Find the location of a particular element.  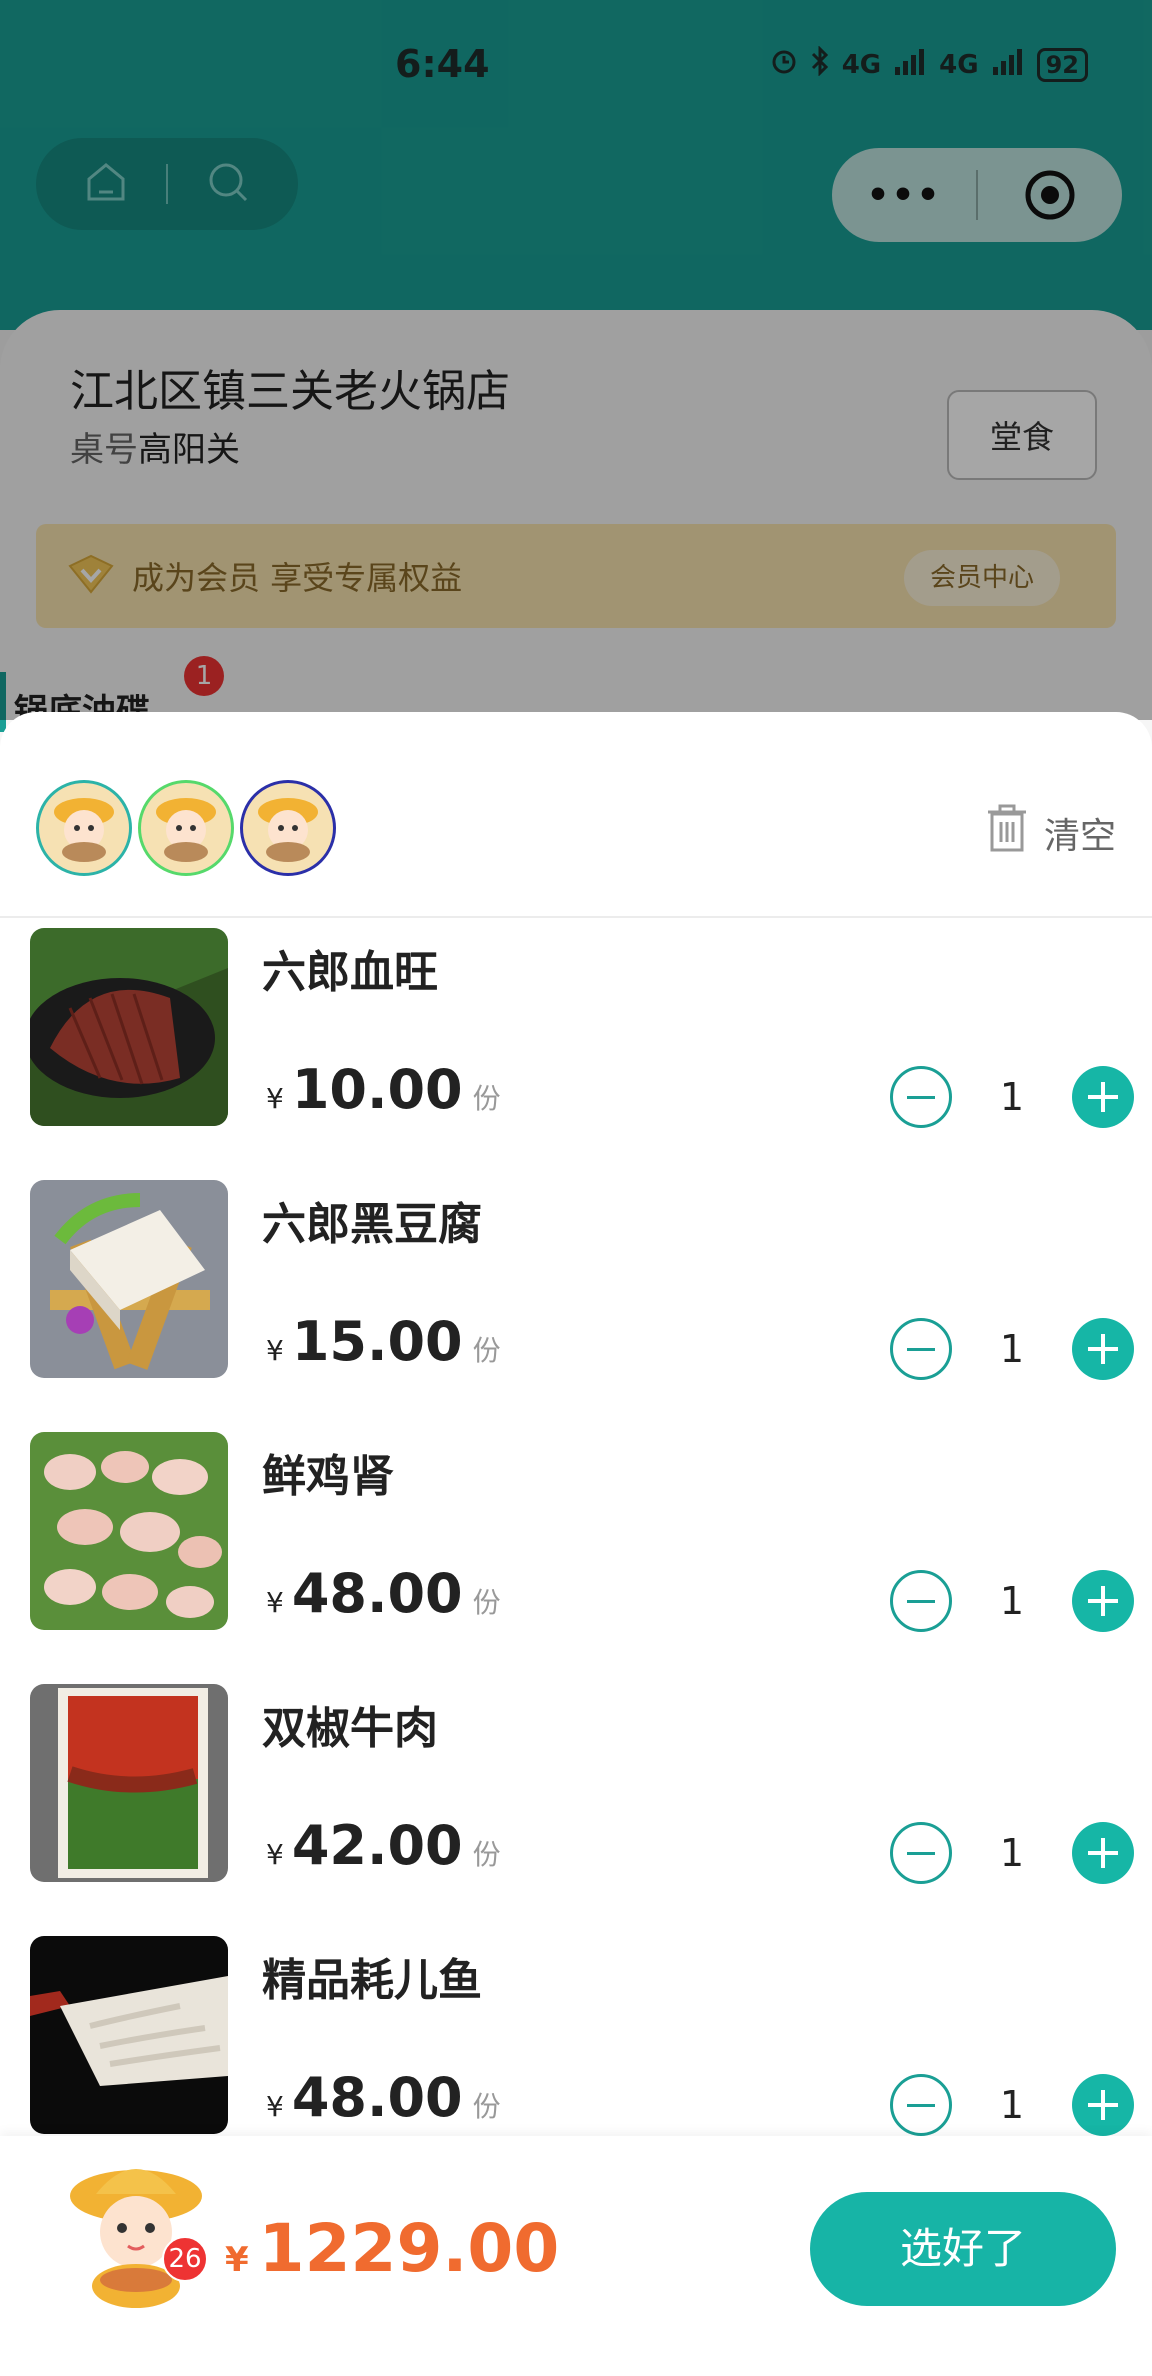

item-image-chicken-kidney is located at coordinates (129, 1531).